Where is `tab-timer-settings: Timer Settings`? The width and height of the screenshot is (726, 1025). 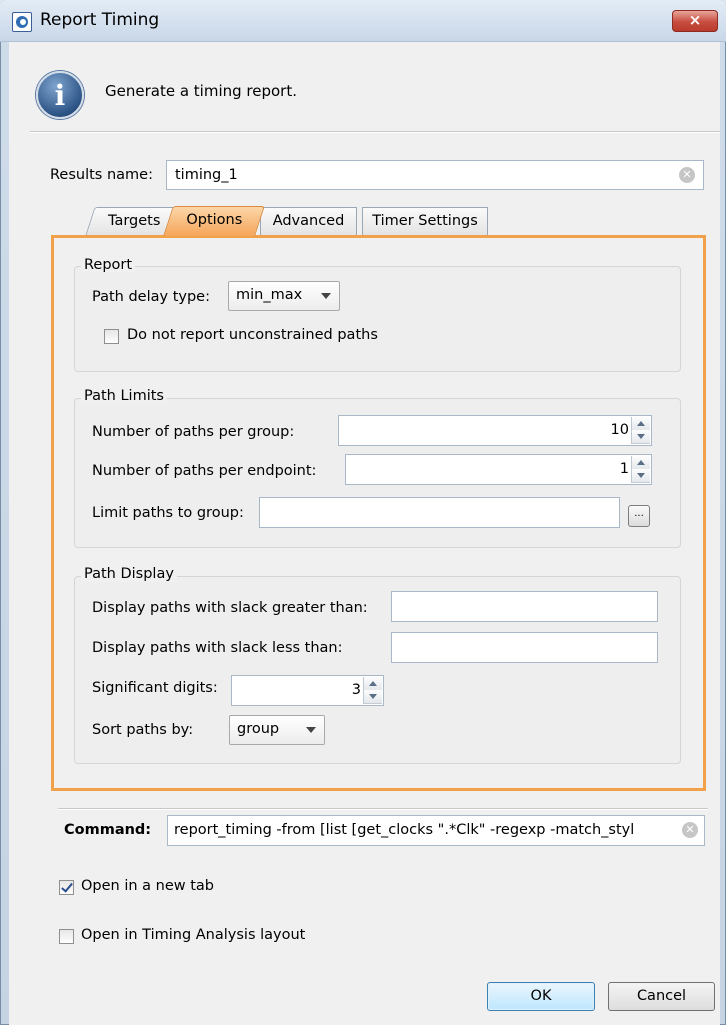 tab-timer-settings: Timer Settings is located at coordinates (425, 221).